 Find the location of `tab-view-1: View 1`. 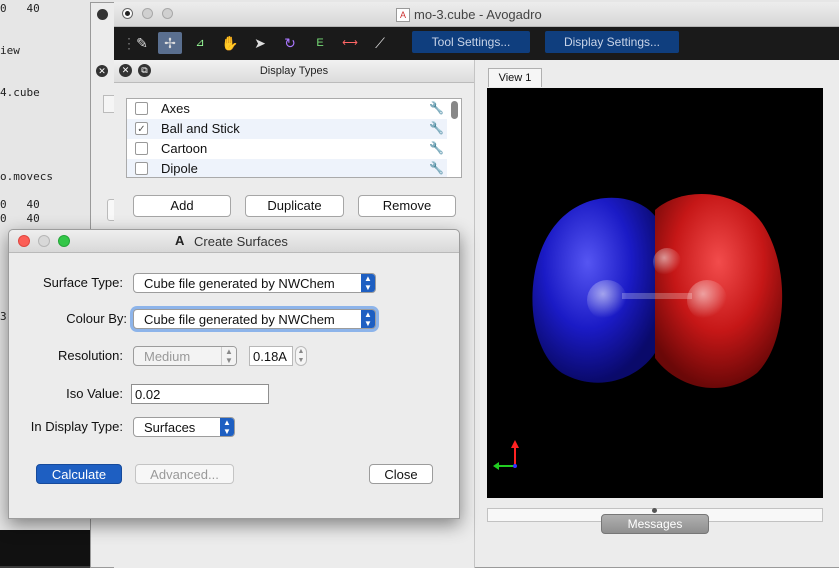

tab-view-1: View 1 is located at coordinates (515, 77).